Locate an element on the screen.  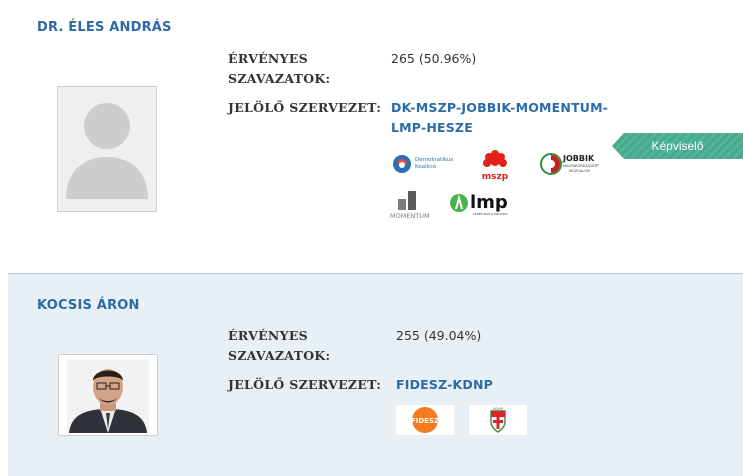
lmp-logo: lmp LEHET MÁS A POLITIKA is located at coordinates (480, 204).